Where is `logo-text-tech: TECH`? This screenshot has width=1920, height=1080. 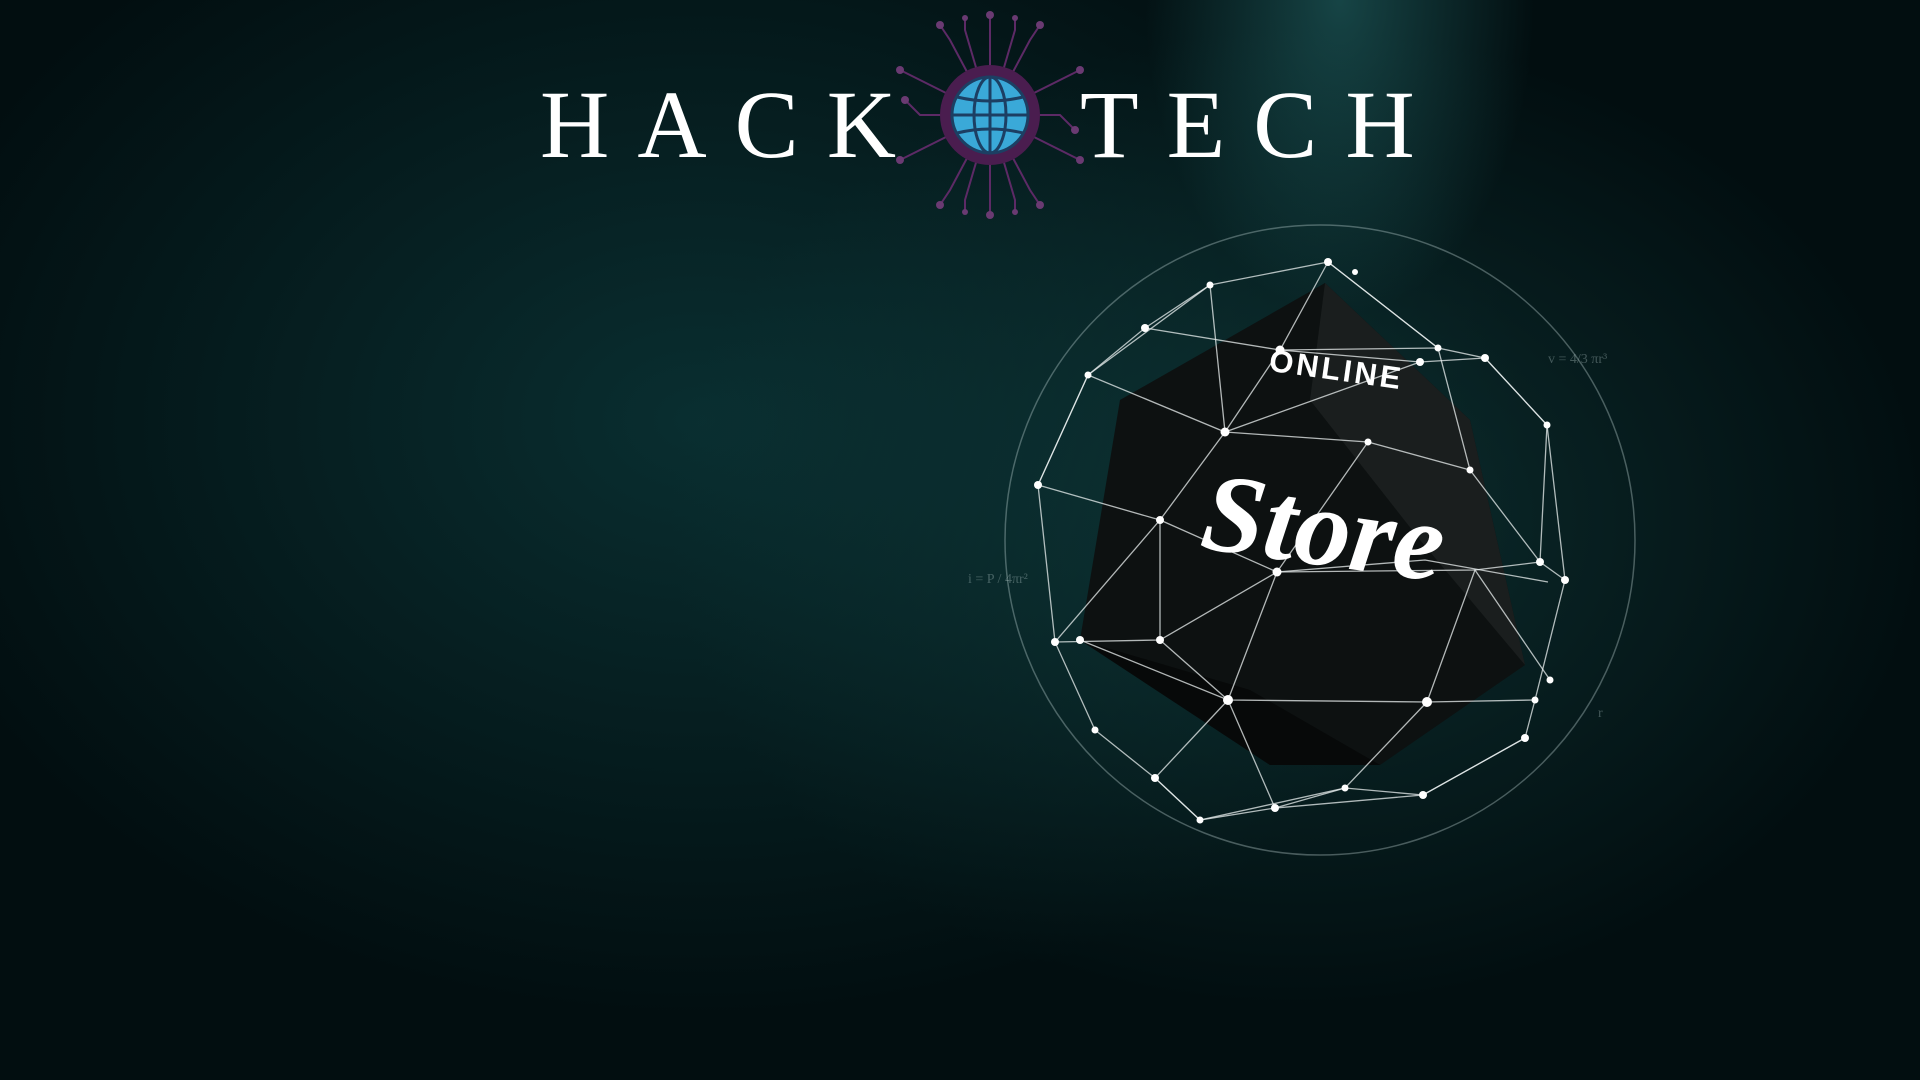
logo-text-tech: TECH is located at coordinates (1261, 124).